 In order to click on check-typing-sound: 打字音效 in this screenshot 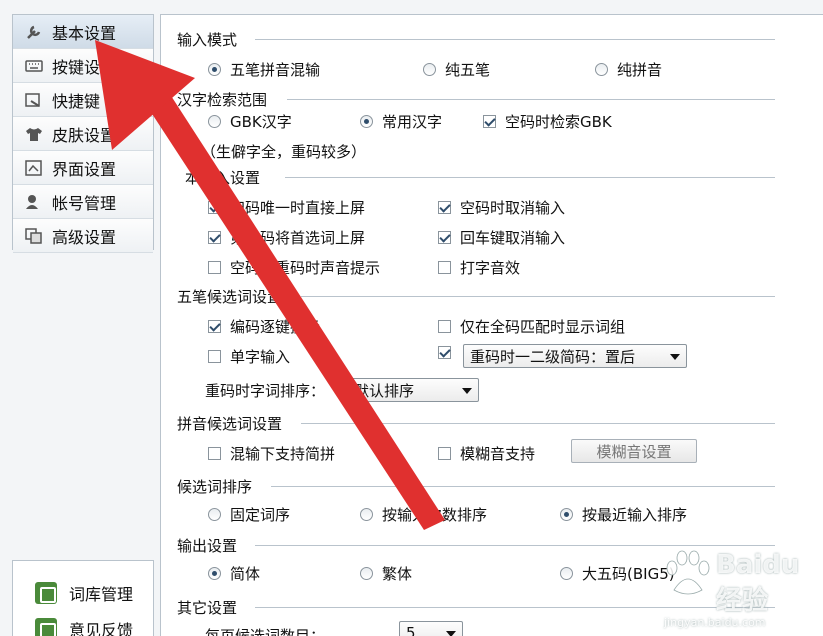, I will do `click(479, 267)`.